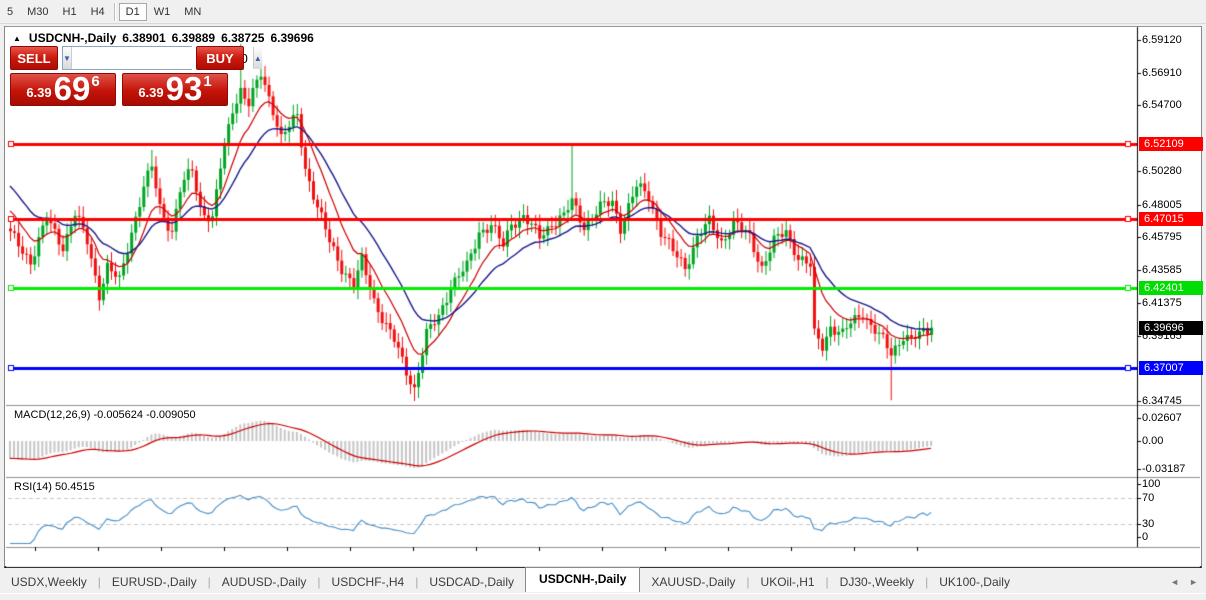  I want to click on volume-increase-icon: ▲, so click(257, 58).